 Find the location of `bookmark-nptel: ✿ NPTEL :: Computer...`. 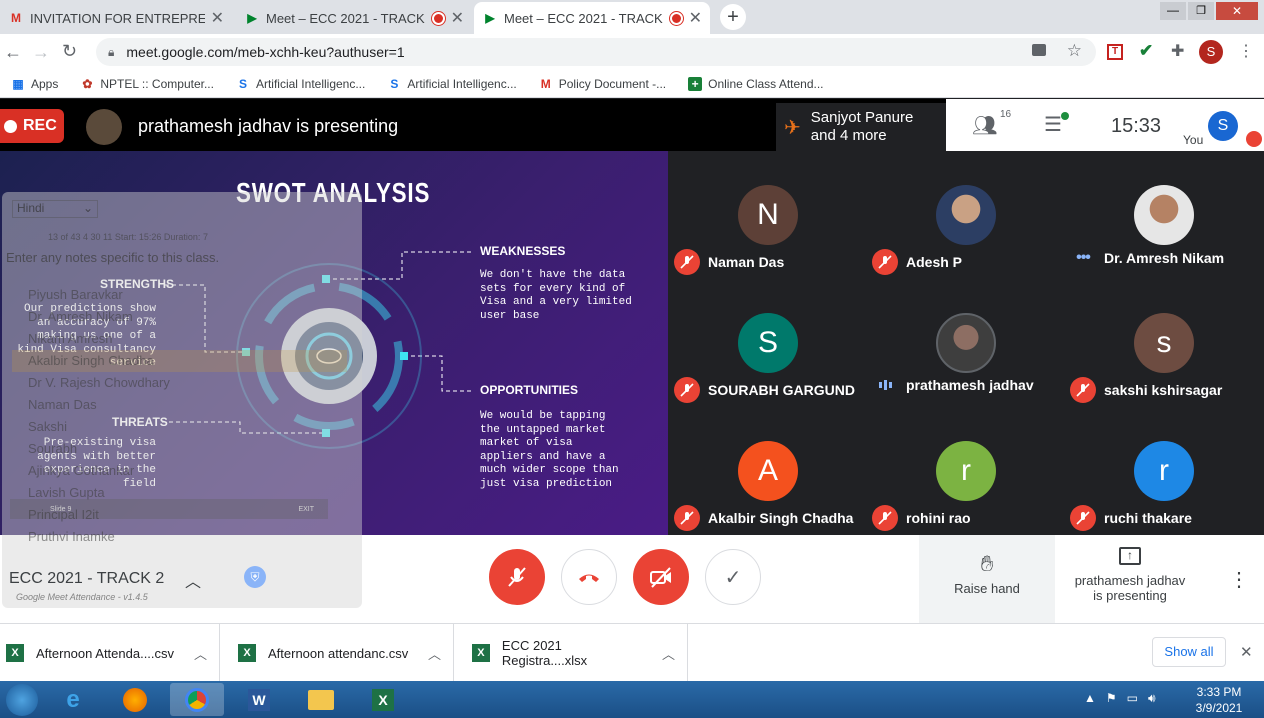

bookmark-nptel: ✿ NPTEL :: Computer... is located at coordinates (147, 84).